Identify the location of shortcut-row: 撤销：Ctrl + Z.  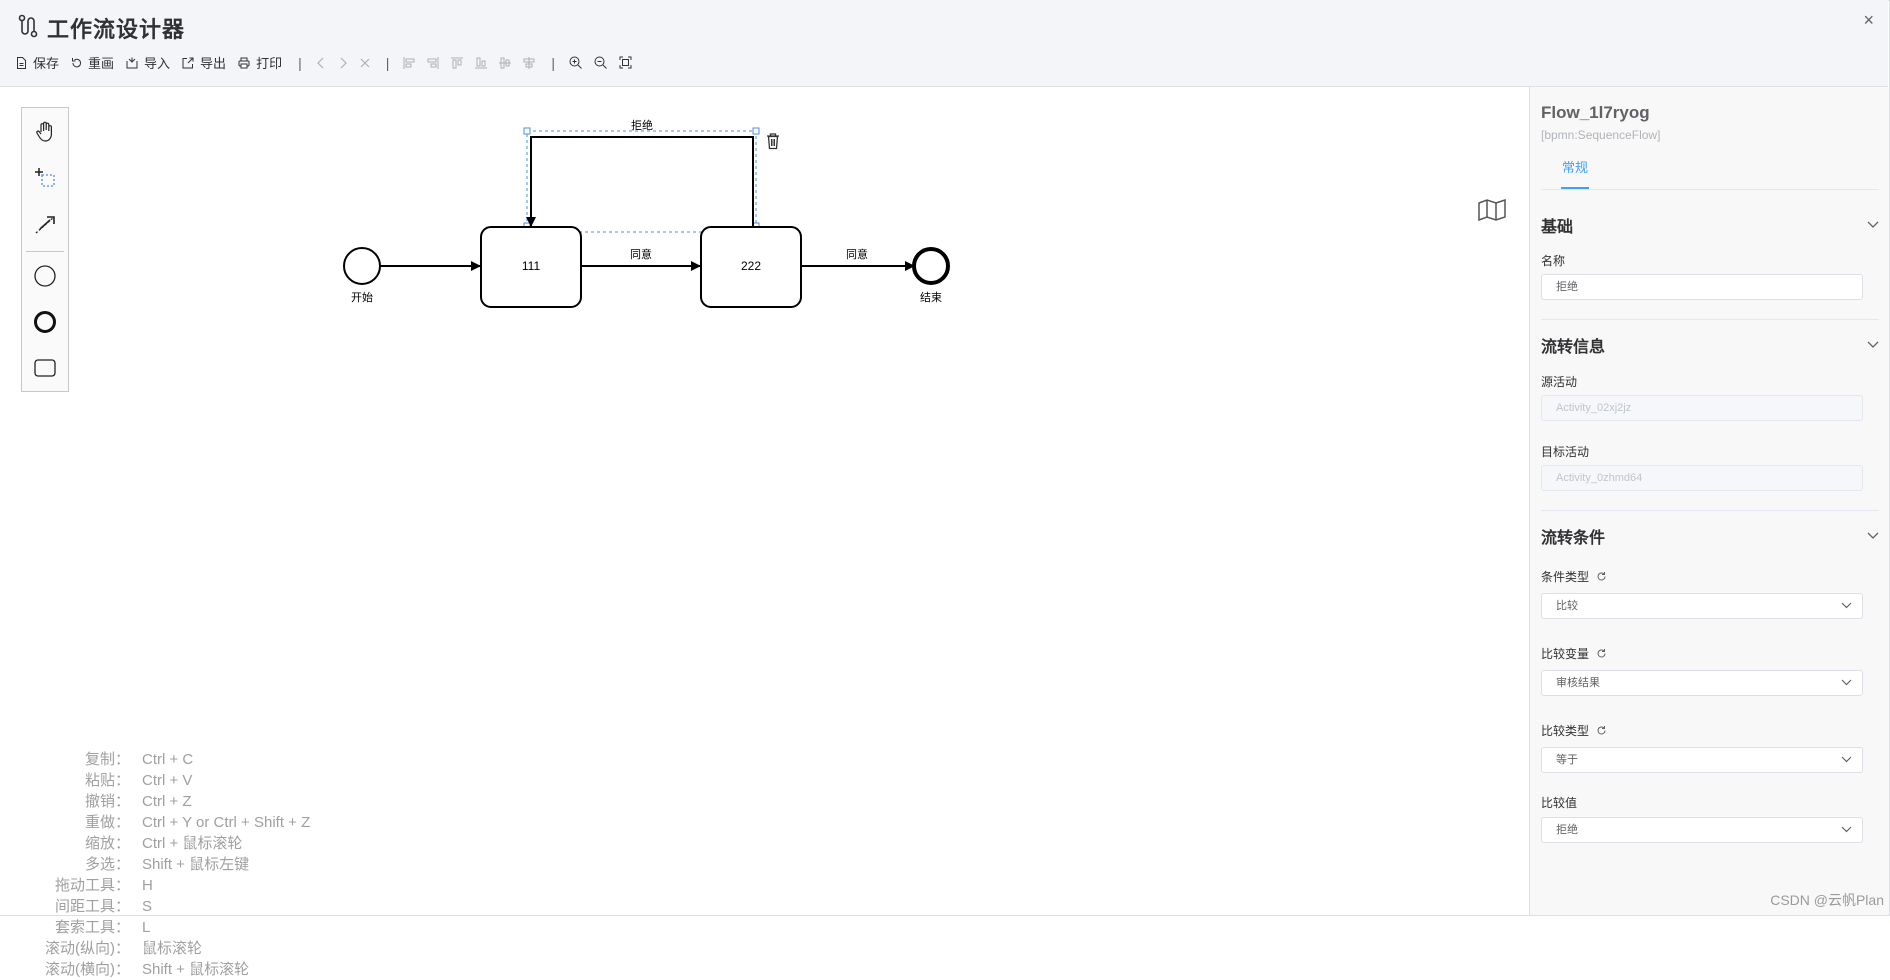
(170, 801).